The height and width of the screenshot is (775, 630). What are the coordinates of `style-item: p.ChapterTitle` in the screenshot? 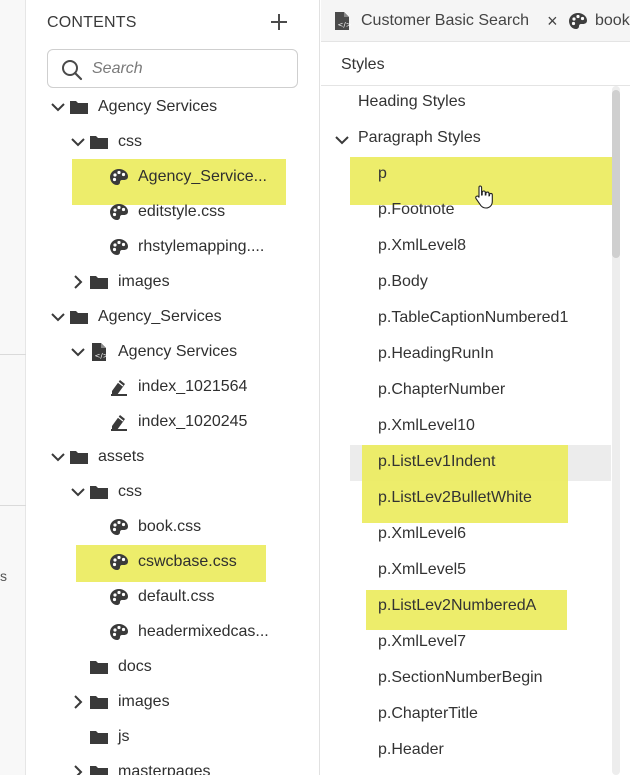 It's located at (428, 714).